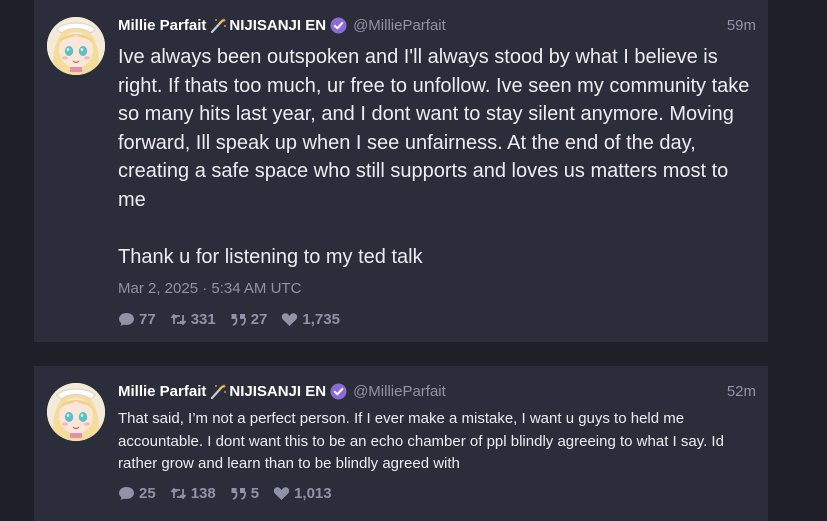 This screenshot has height=521, width=827. Describe the element at coordinates (147, 319) in the screenshot. I see `reply-count: 77` at that location.